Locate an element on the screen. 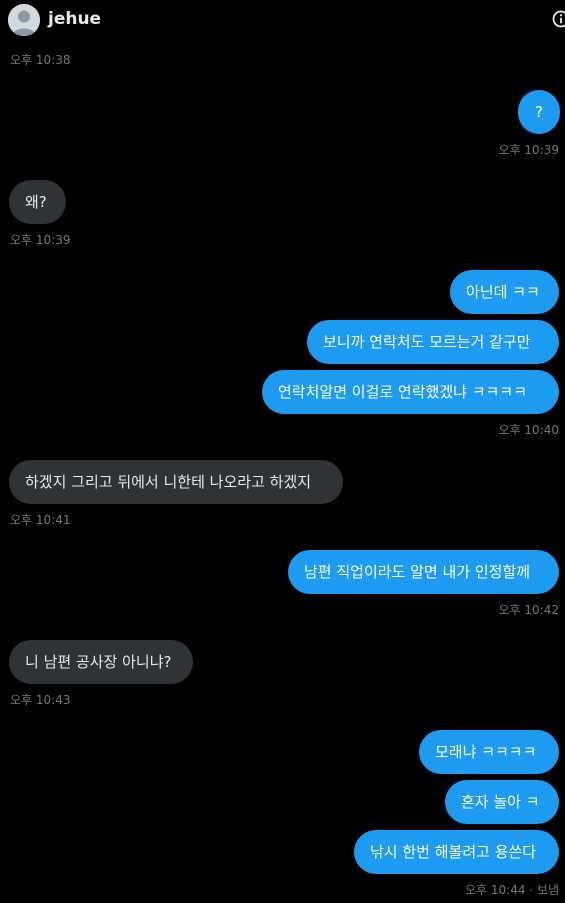 The image size is (565, 903). outgoing-message: 모래냐 ㅋㅋㅋㅋ is located at coordinates (489, 752).